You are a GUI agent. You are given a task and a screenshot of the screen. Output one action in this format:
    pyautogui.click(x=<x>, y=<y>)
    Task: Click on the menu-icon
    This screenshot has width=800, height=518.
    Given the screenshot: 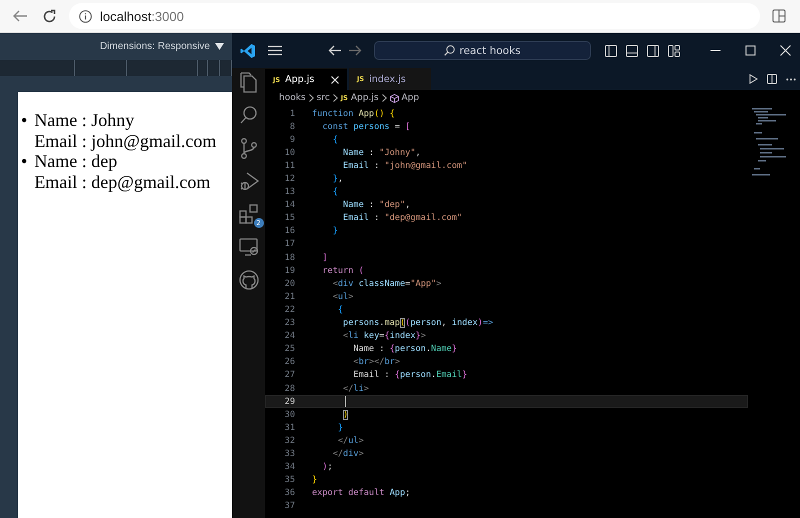 What is the action you would take?
    pyautogui.click(x=275, y=50)
    